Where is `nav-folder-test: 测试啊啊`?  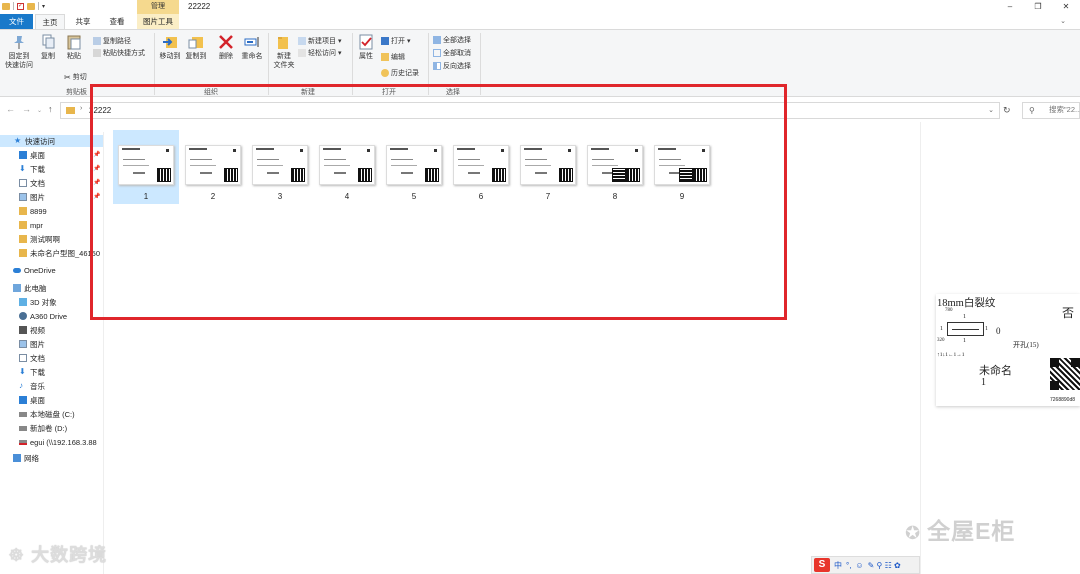
nav-folder-test: 测试啊啊 is located at coordinates (39, 239).